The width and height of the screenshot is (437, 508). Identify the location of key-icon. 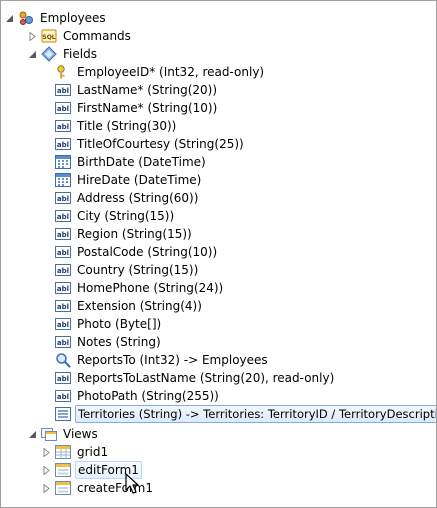
(63, 72).